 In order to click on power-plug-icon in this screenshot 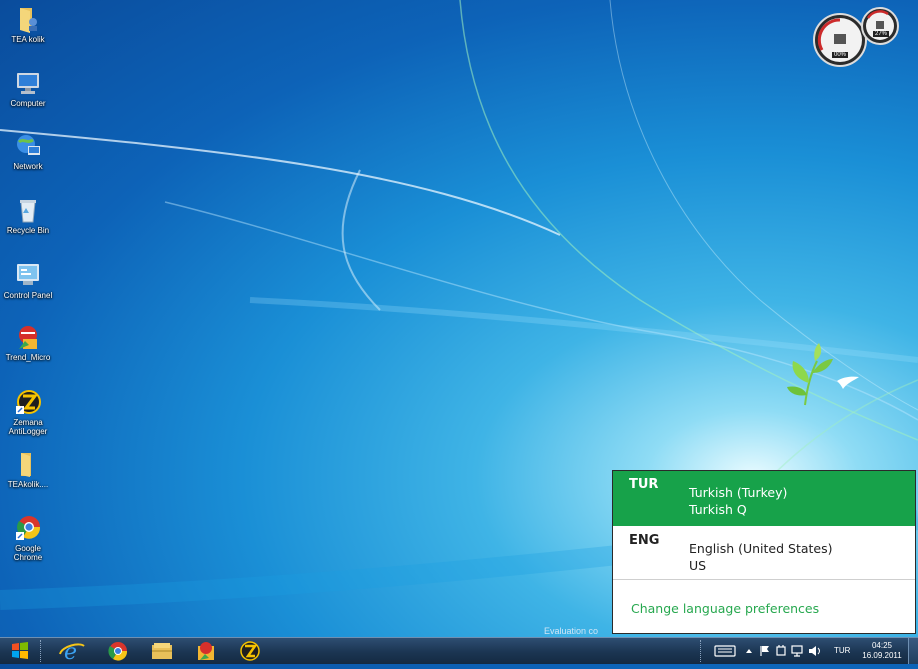, I will do `click(781, 650)`.